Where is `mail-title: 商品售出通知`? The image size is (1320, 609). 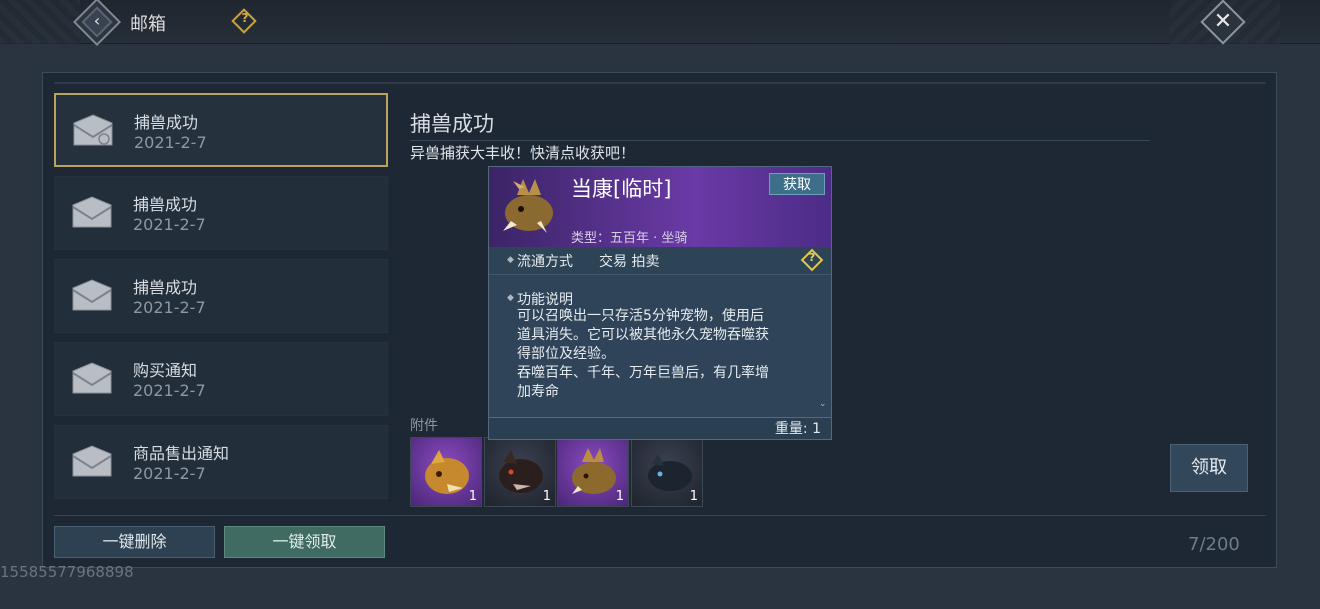
mail-title: 商品售出通知 is located at coordinates (181, 453).